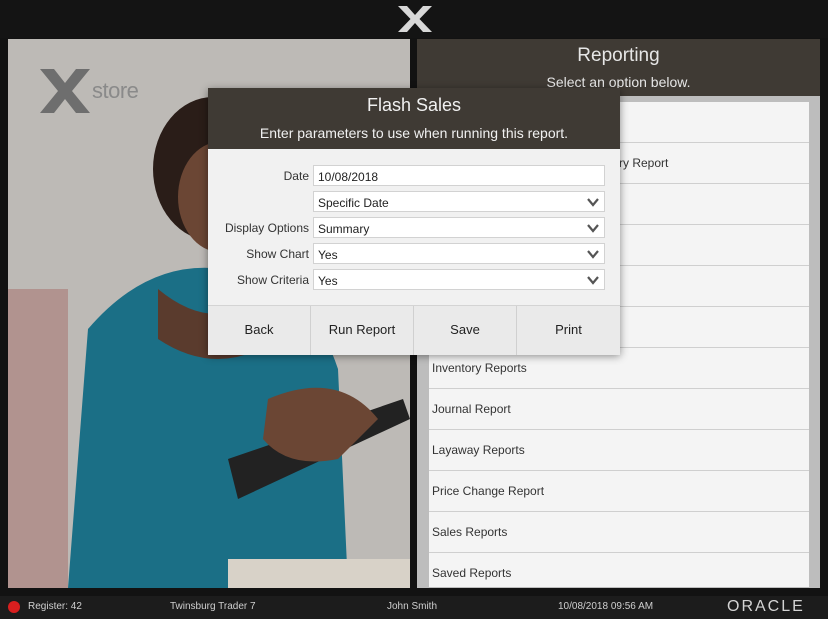 This screenshot has height=619, width=828. What do you see at coordinates (618, 55) in the screenshot?
I see `reporting-title: Reporting` at bounding box center [618, 55].